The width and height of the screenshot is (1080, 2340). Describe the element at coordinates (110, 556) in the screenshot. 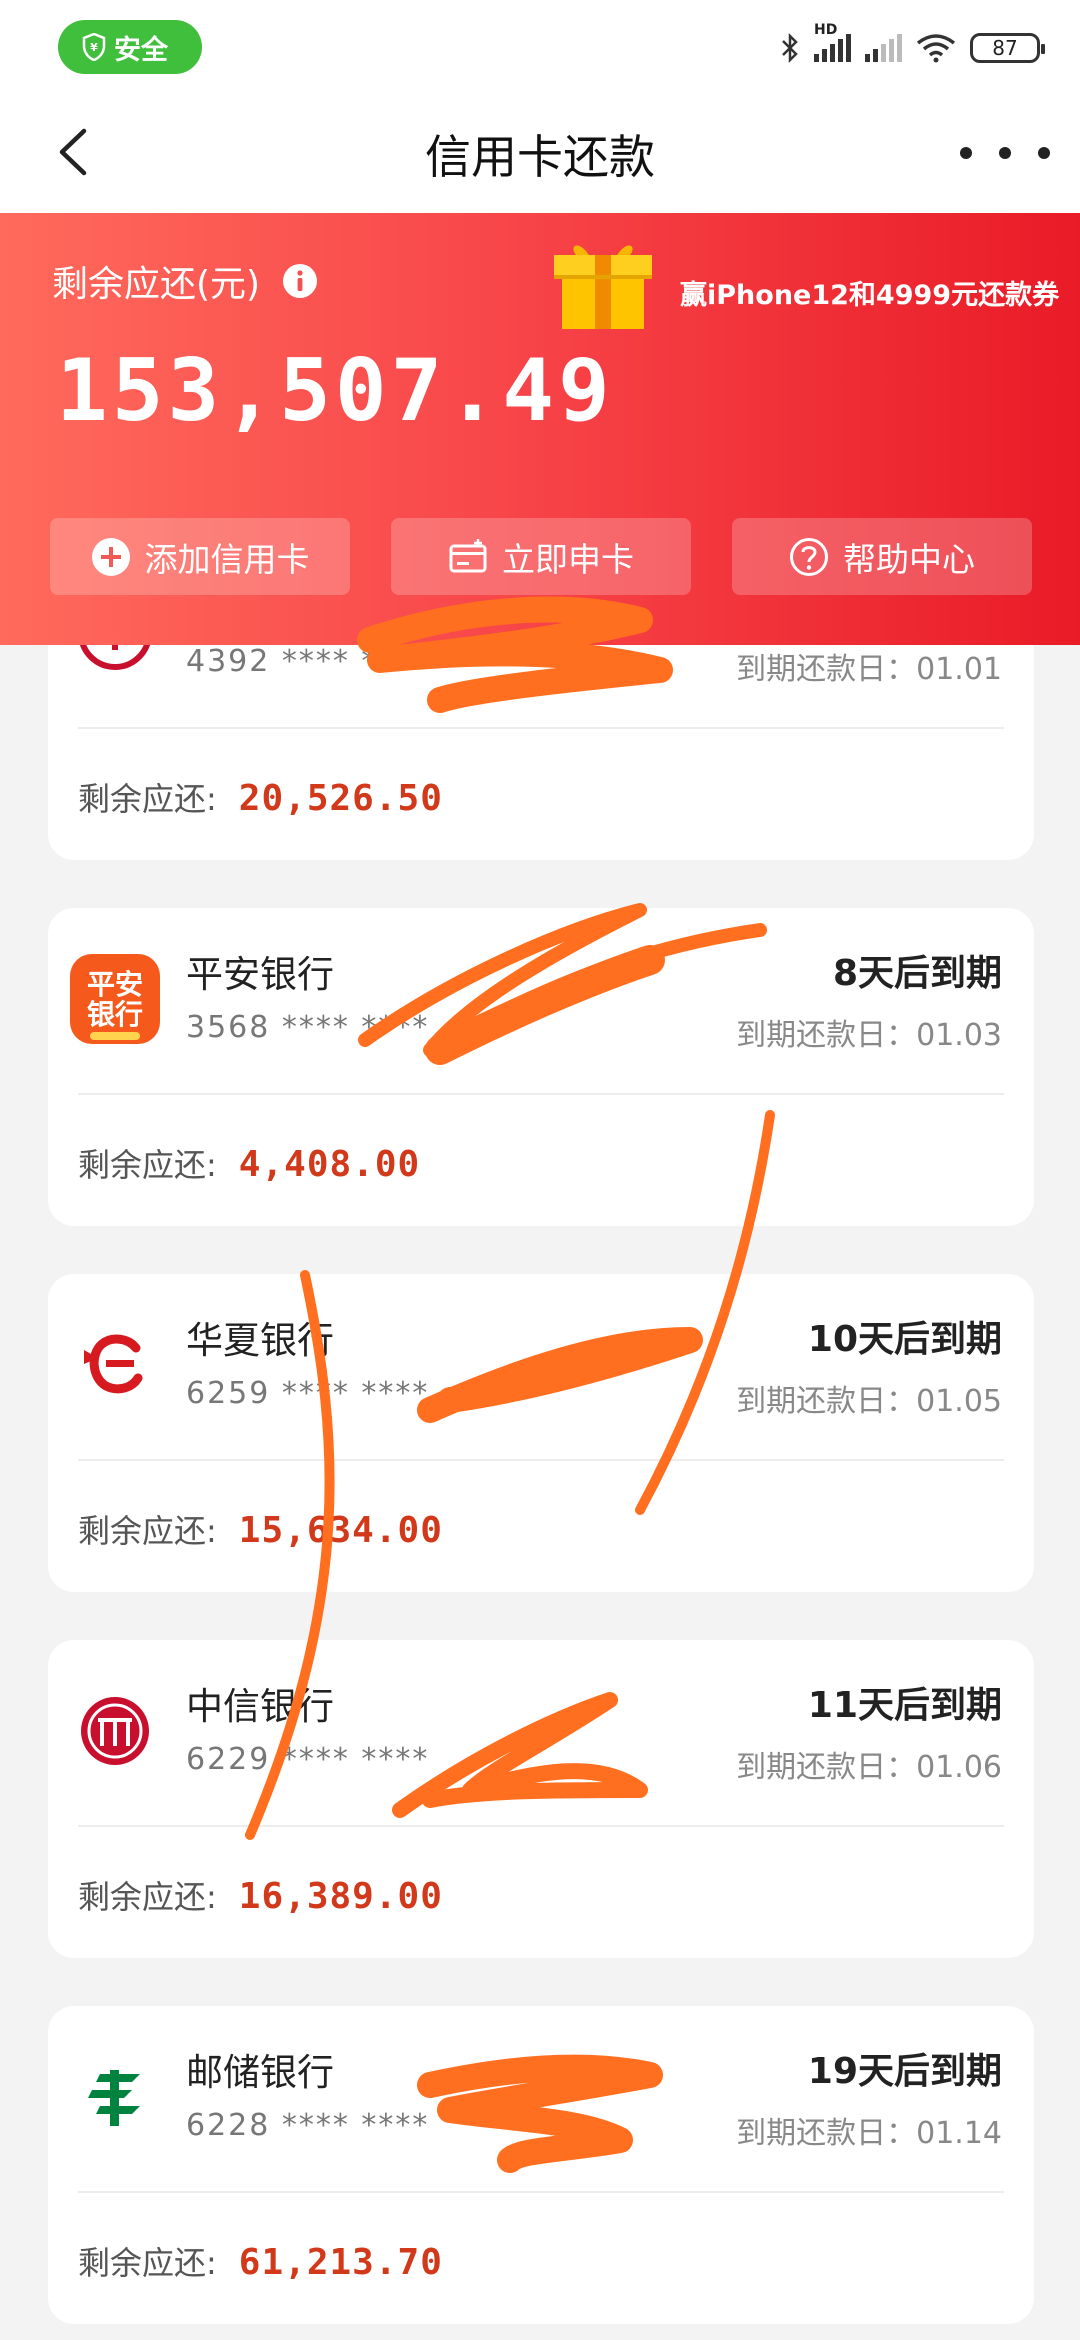

I see `plus-circle-icon` at that location.